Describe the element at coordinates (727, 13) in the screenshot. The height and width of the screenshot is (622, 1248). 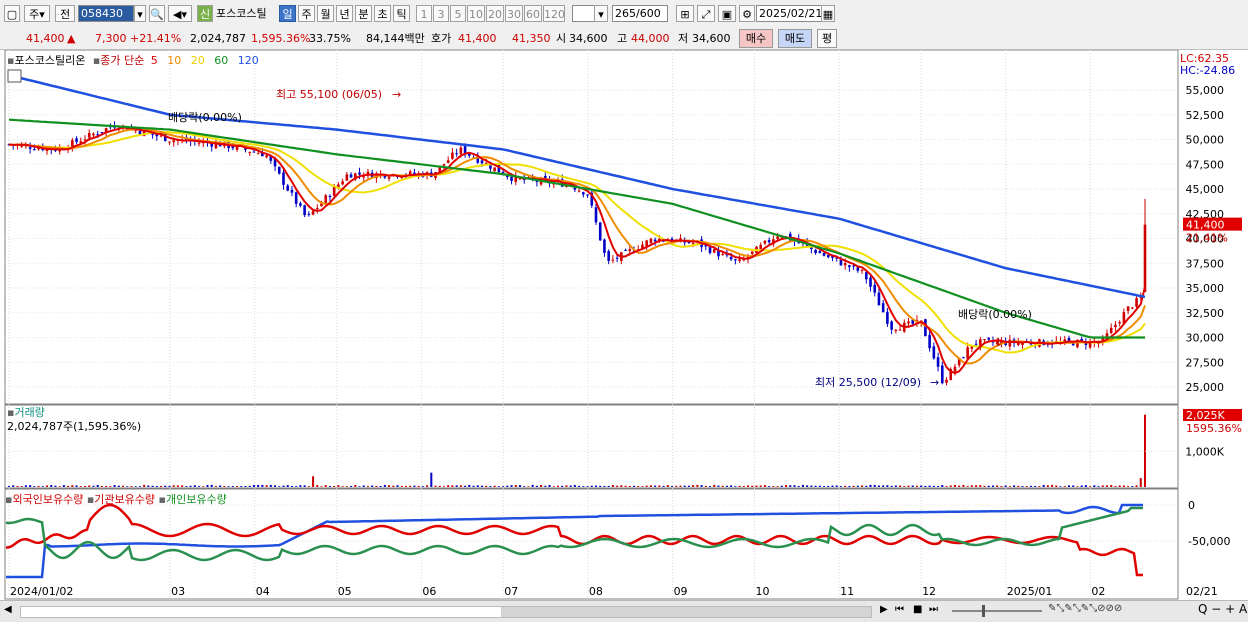
I see `save-icon: ▣` at that location.